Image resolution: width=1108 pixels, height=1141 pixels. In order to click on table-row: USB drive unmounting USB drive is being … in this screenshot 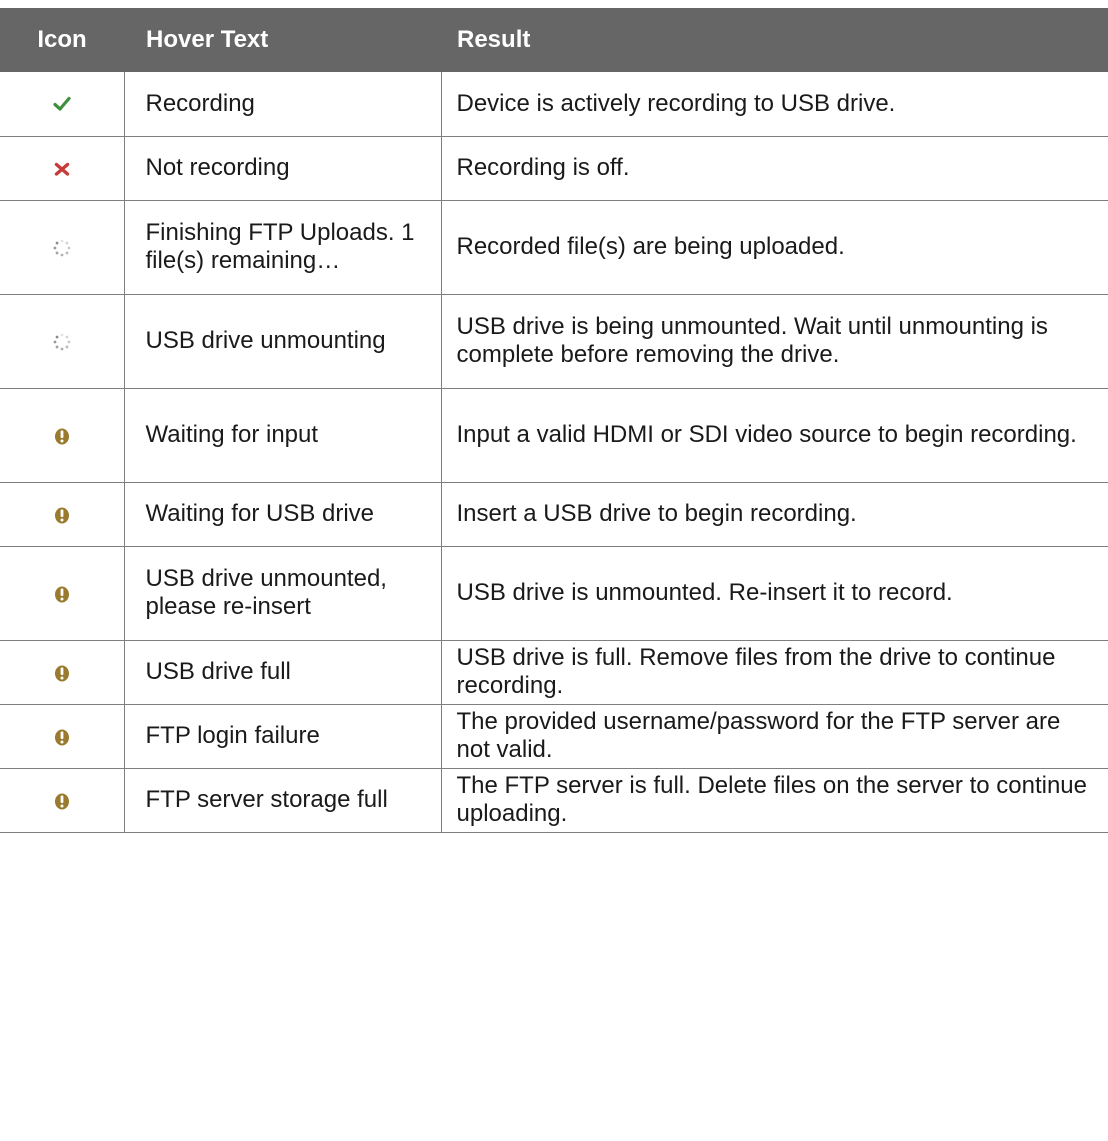, I will do `click(554, 341)`.